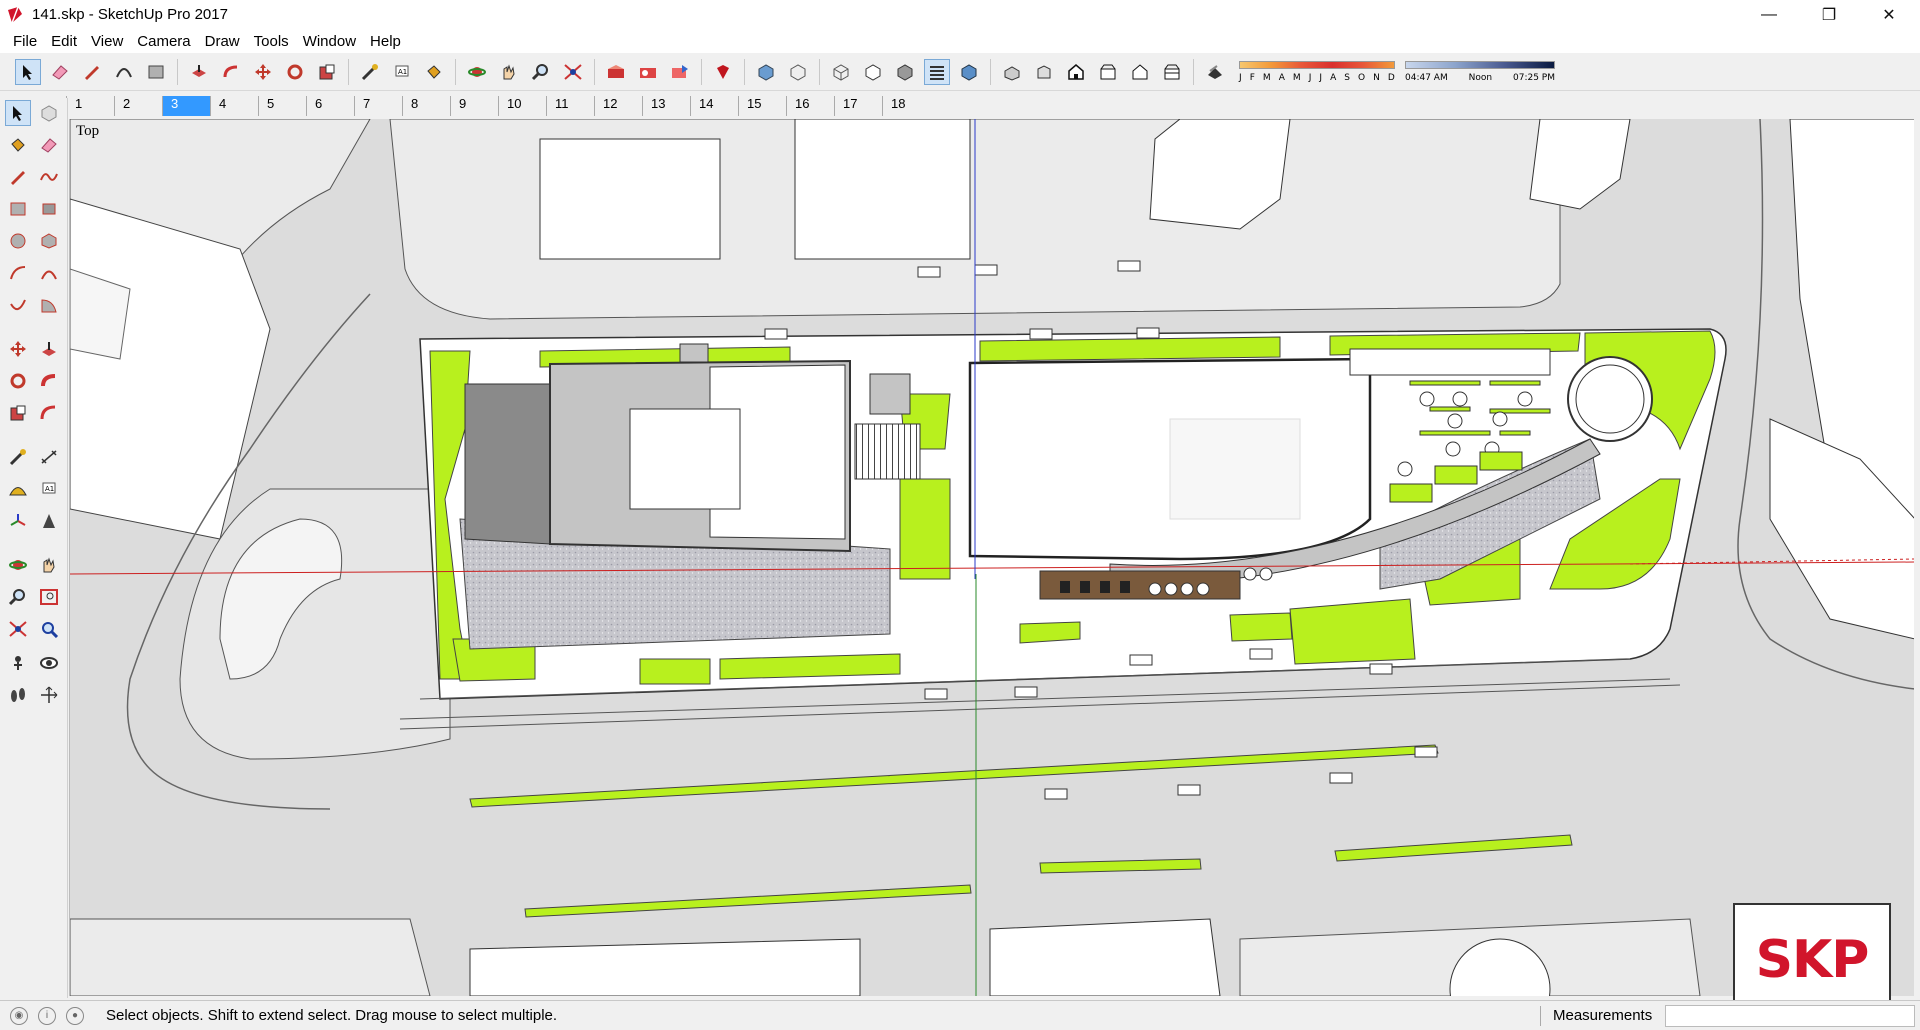 This screenshot has height=1030, width=1920. I want to click on scene-tab: 5, so click(282, 106).